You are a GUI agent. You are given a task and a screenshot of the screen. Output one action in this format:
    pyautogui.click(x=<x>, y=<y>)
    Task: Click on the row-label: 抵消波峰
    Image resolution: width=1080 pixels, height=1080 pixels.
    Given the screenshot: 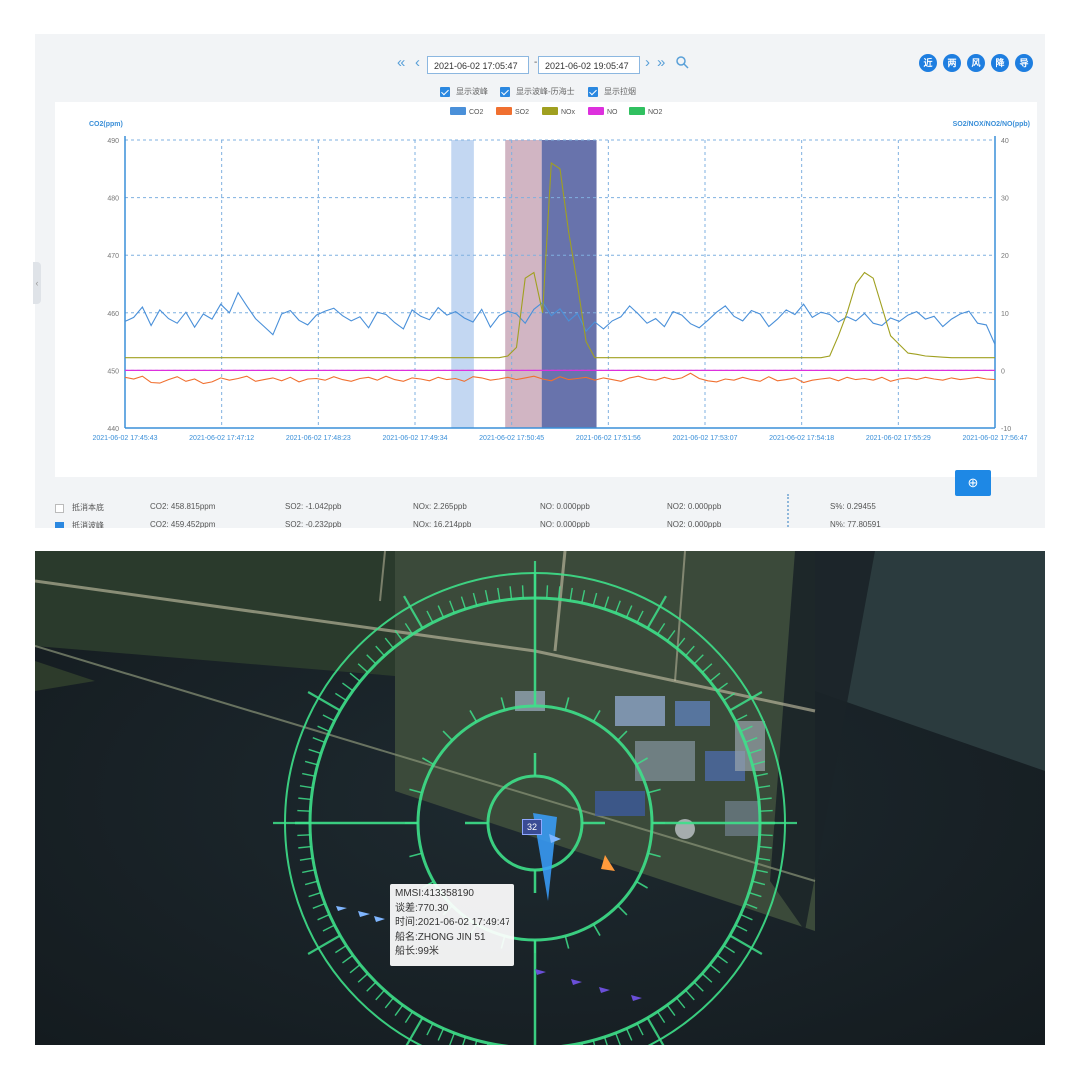 What is the action you would take?
    pyautogui.click(x=88, y=524)
    